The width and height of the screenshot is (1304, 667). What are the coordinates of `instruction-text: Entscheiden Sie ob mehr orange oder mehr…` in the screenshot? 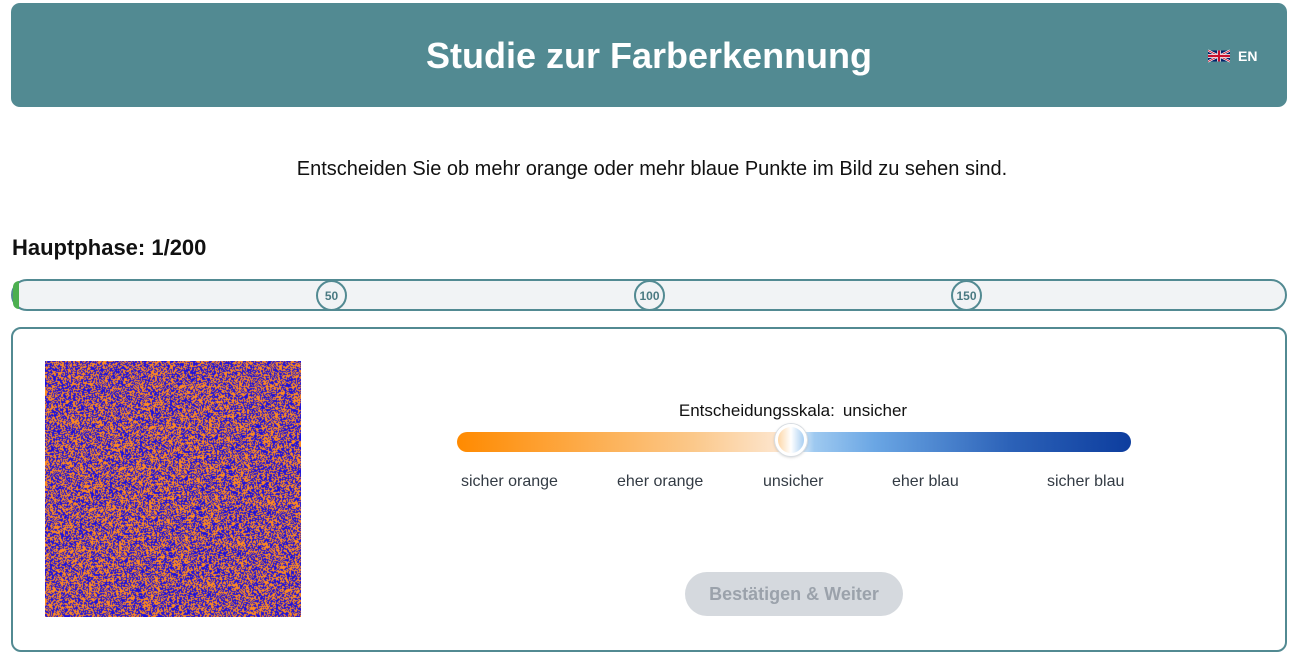 It's located at (652, 169).